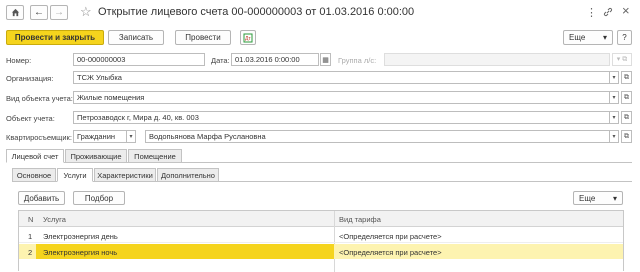 The width and height of the screenshot is (640, 272). I want to click on organization-label: Организация:, so click(30, 78).